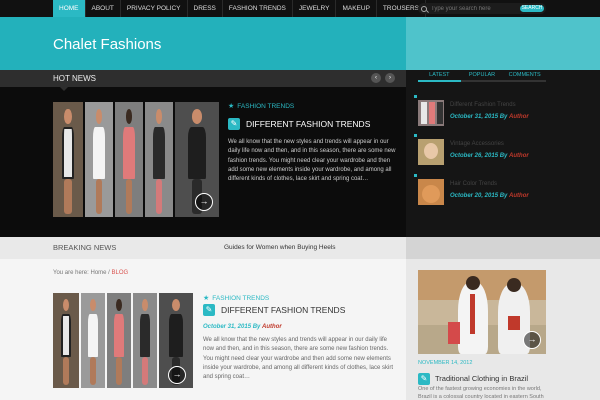 This screenshot has height=400, width=600. What do you see at coordinates (489, 156) in the screenshot?
I see `post-meta: October 26, 2015 By Author` at bounding box center [489, 156].